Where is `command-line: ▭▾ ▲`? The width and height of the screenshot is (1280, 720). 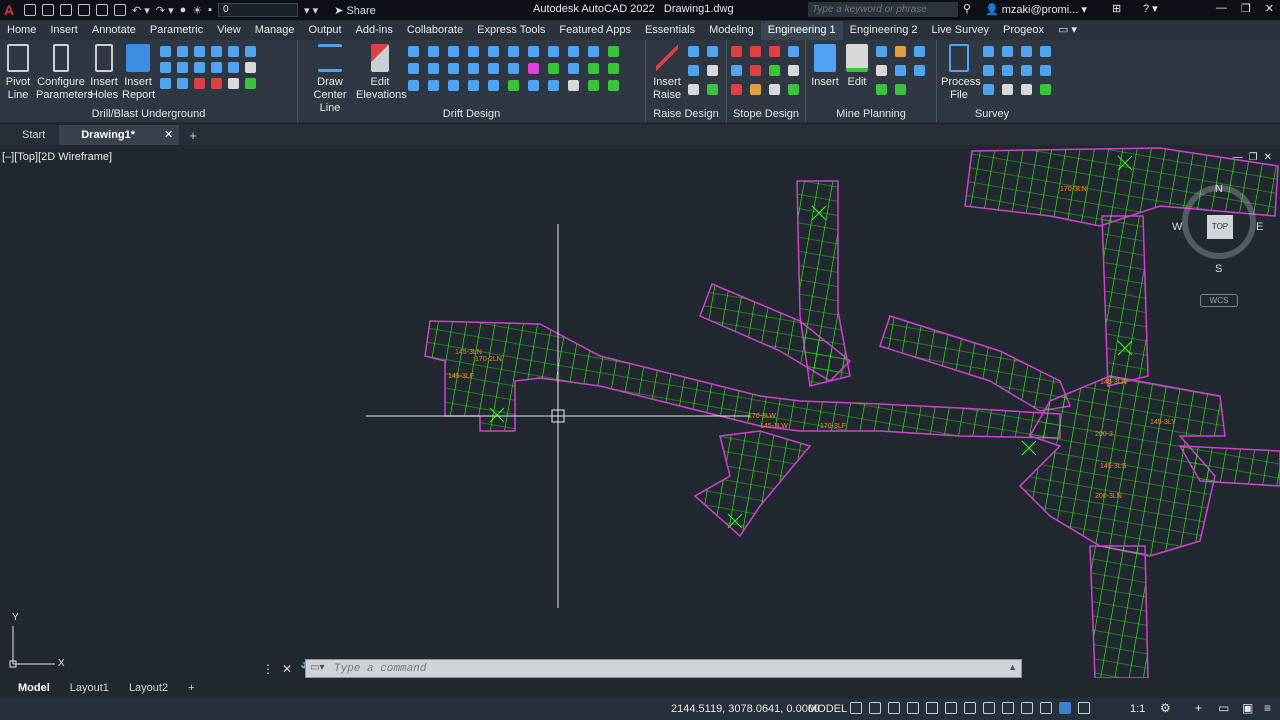 command-line: ▭▾ ▲ is located at coordinates (663, 668).